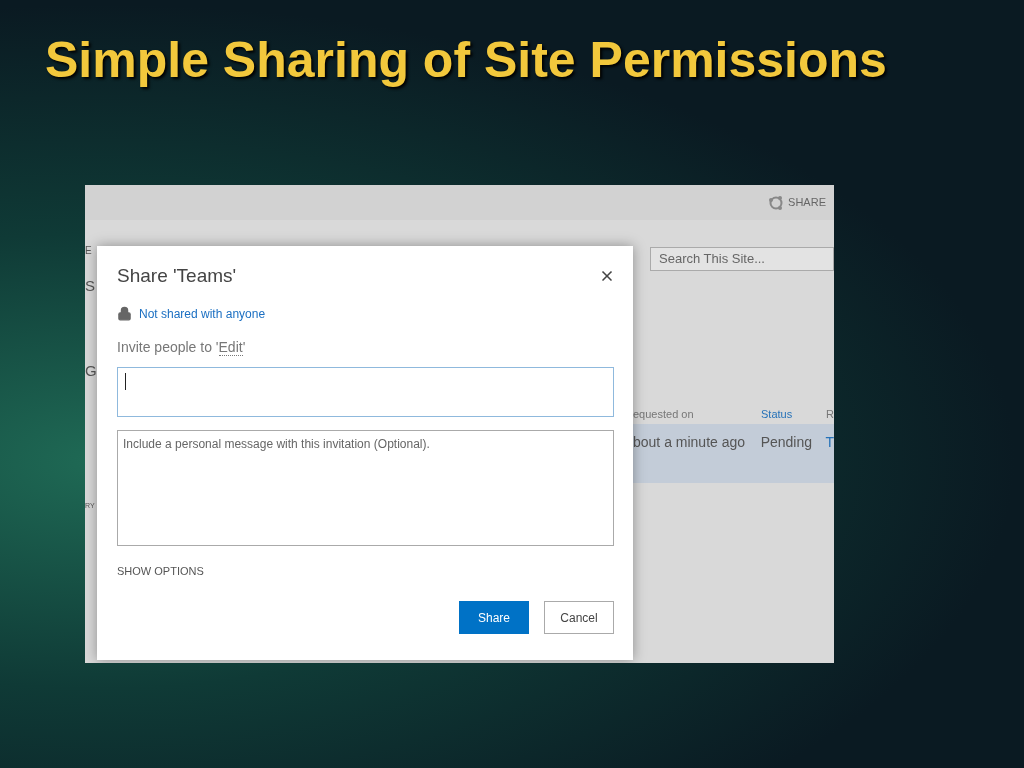 This screenshot has height=768, width=1024. Describe the element at coordinates (466, 60) in the screenshot. I see `slide-title: Simple Sharing of Site Permissions` at that location.